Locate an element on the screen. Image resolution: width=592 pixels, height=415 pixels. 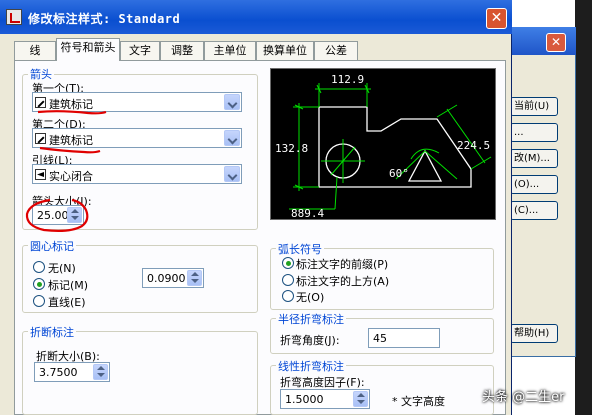
tab-symbols-and-arrows: 符号和箭头 is located at coordinates (88, 49).